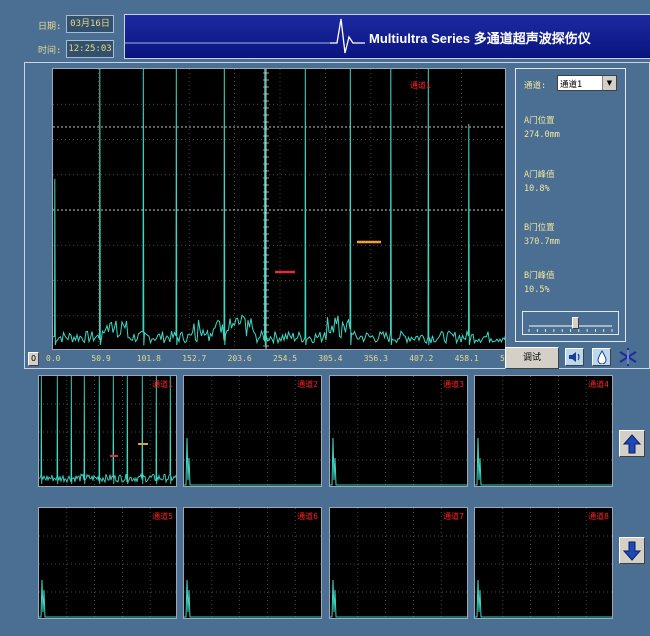 The width and height of the screenshot is (650, 636). I want to click on snowflake-icon, so click(628, 357).